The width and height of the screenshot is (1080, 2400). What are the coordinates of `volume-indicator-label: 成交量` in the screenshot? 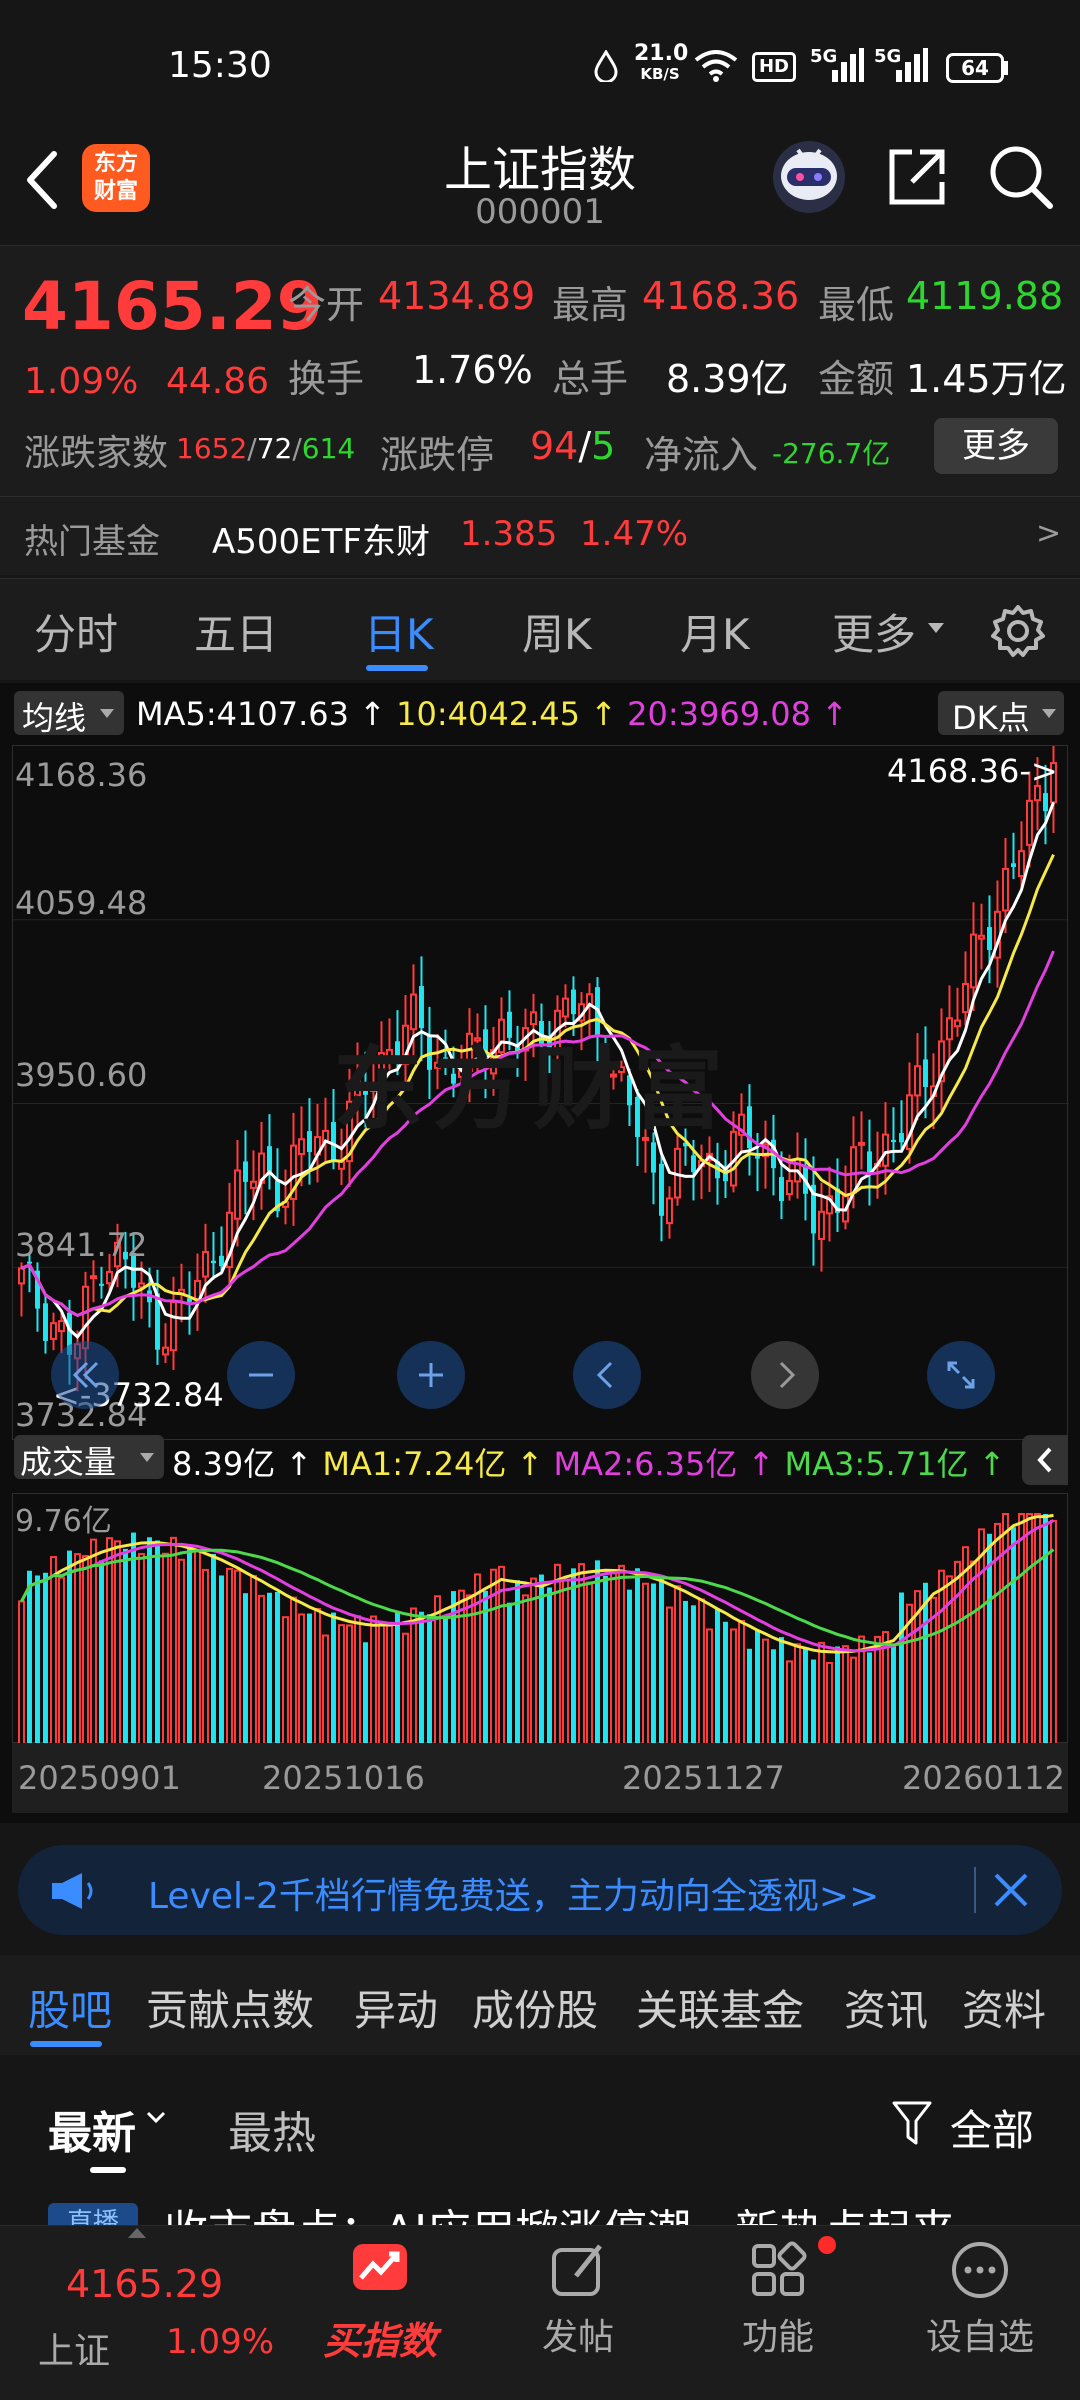 It's located at (68, 1462).